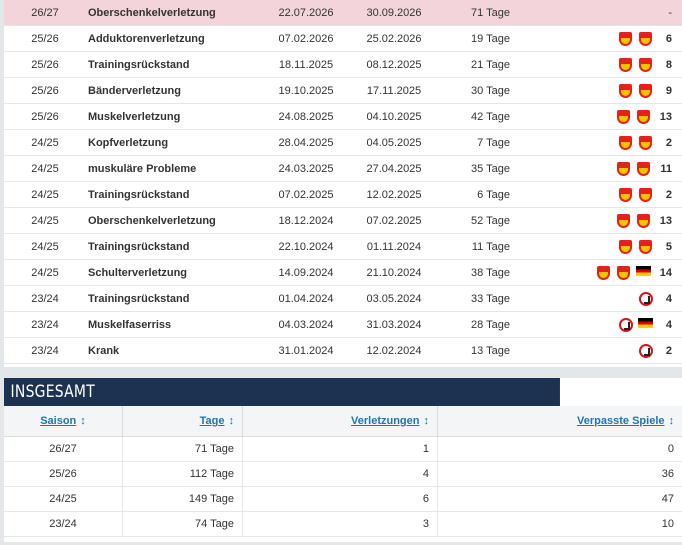  I want to click on missed-games-count: 8, so click(668, 64).